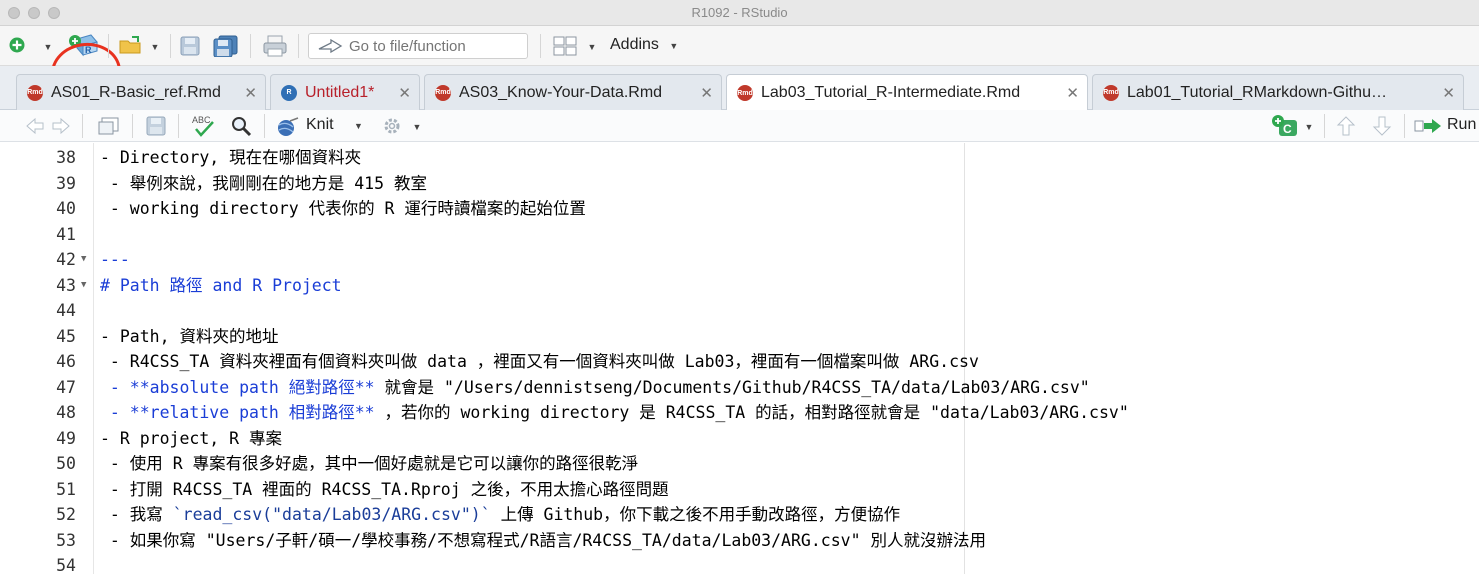 The width and height of the screenshot is (1479, 574). I want to click on plus-circle-icon, so click(17, 45).